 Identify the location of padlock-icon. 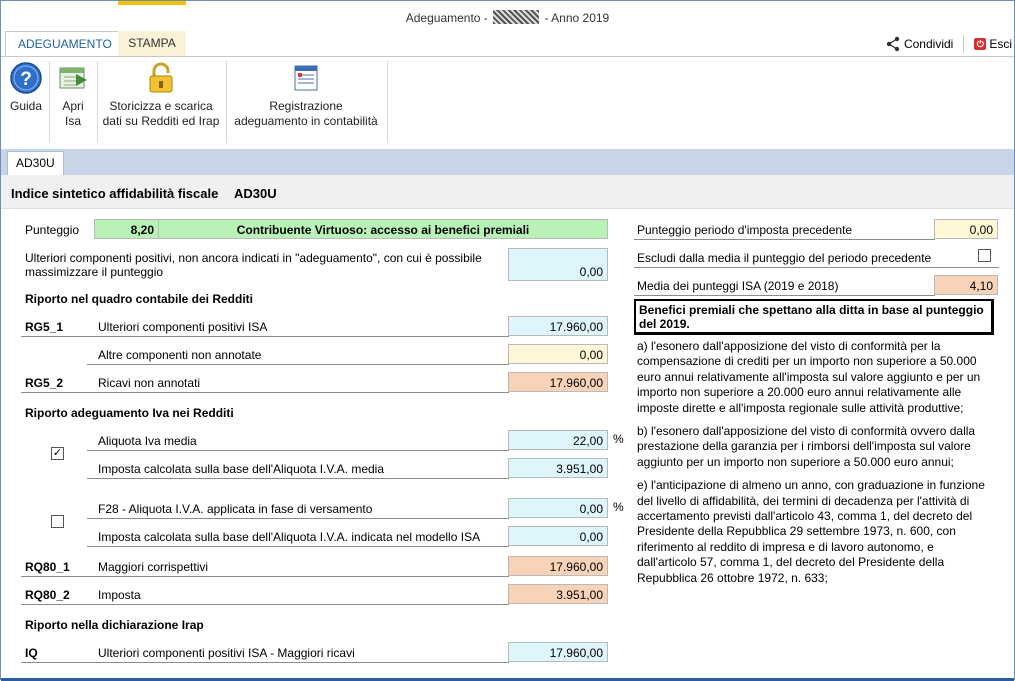
(161, 77).